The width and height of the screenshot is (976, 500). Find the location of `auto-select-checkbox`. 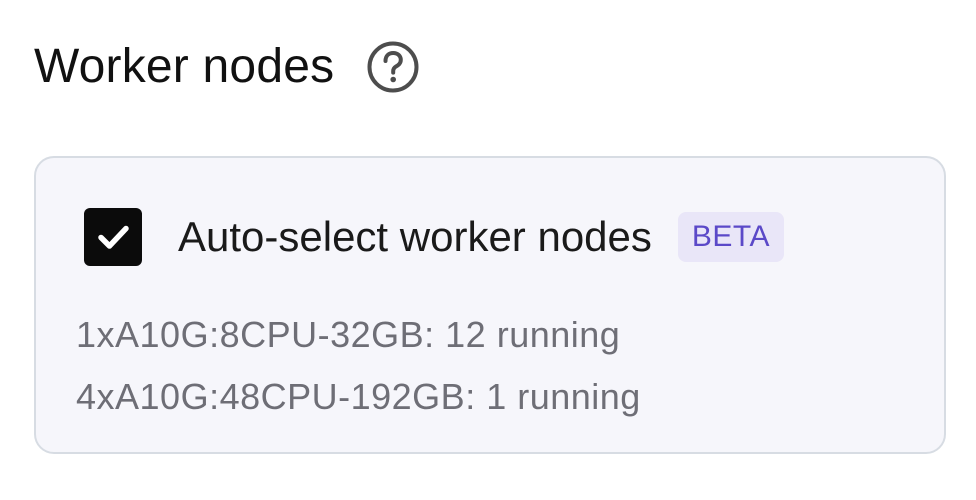

auto-select-checkbox is located at coordinates (113, 237).